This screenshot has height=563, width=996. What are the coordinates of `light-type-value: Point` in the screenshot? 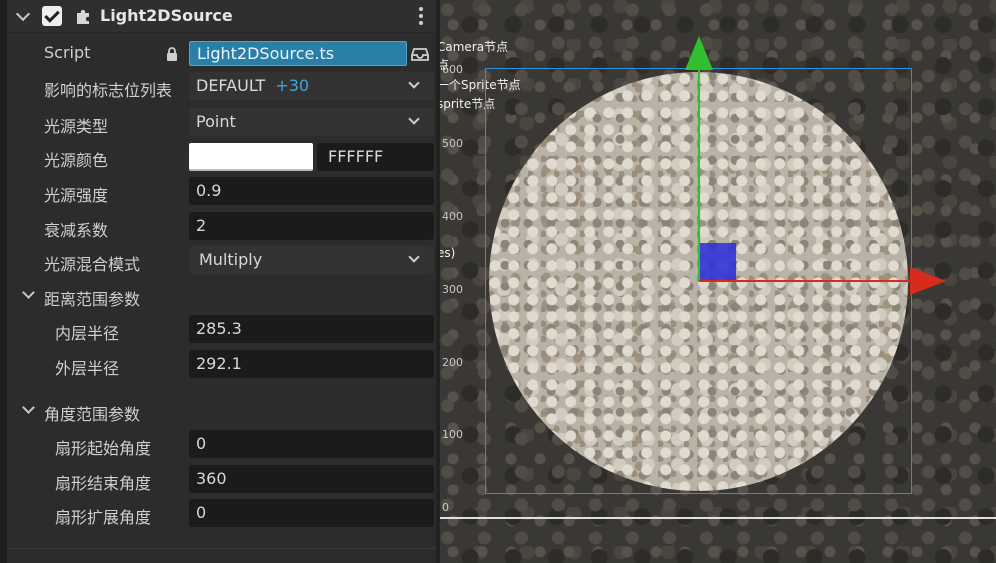 It's located at (216, 121).